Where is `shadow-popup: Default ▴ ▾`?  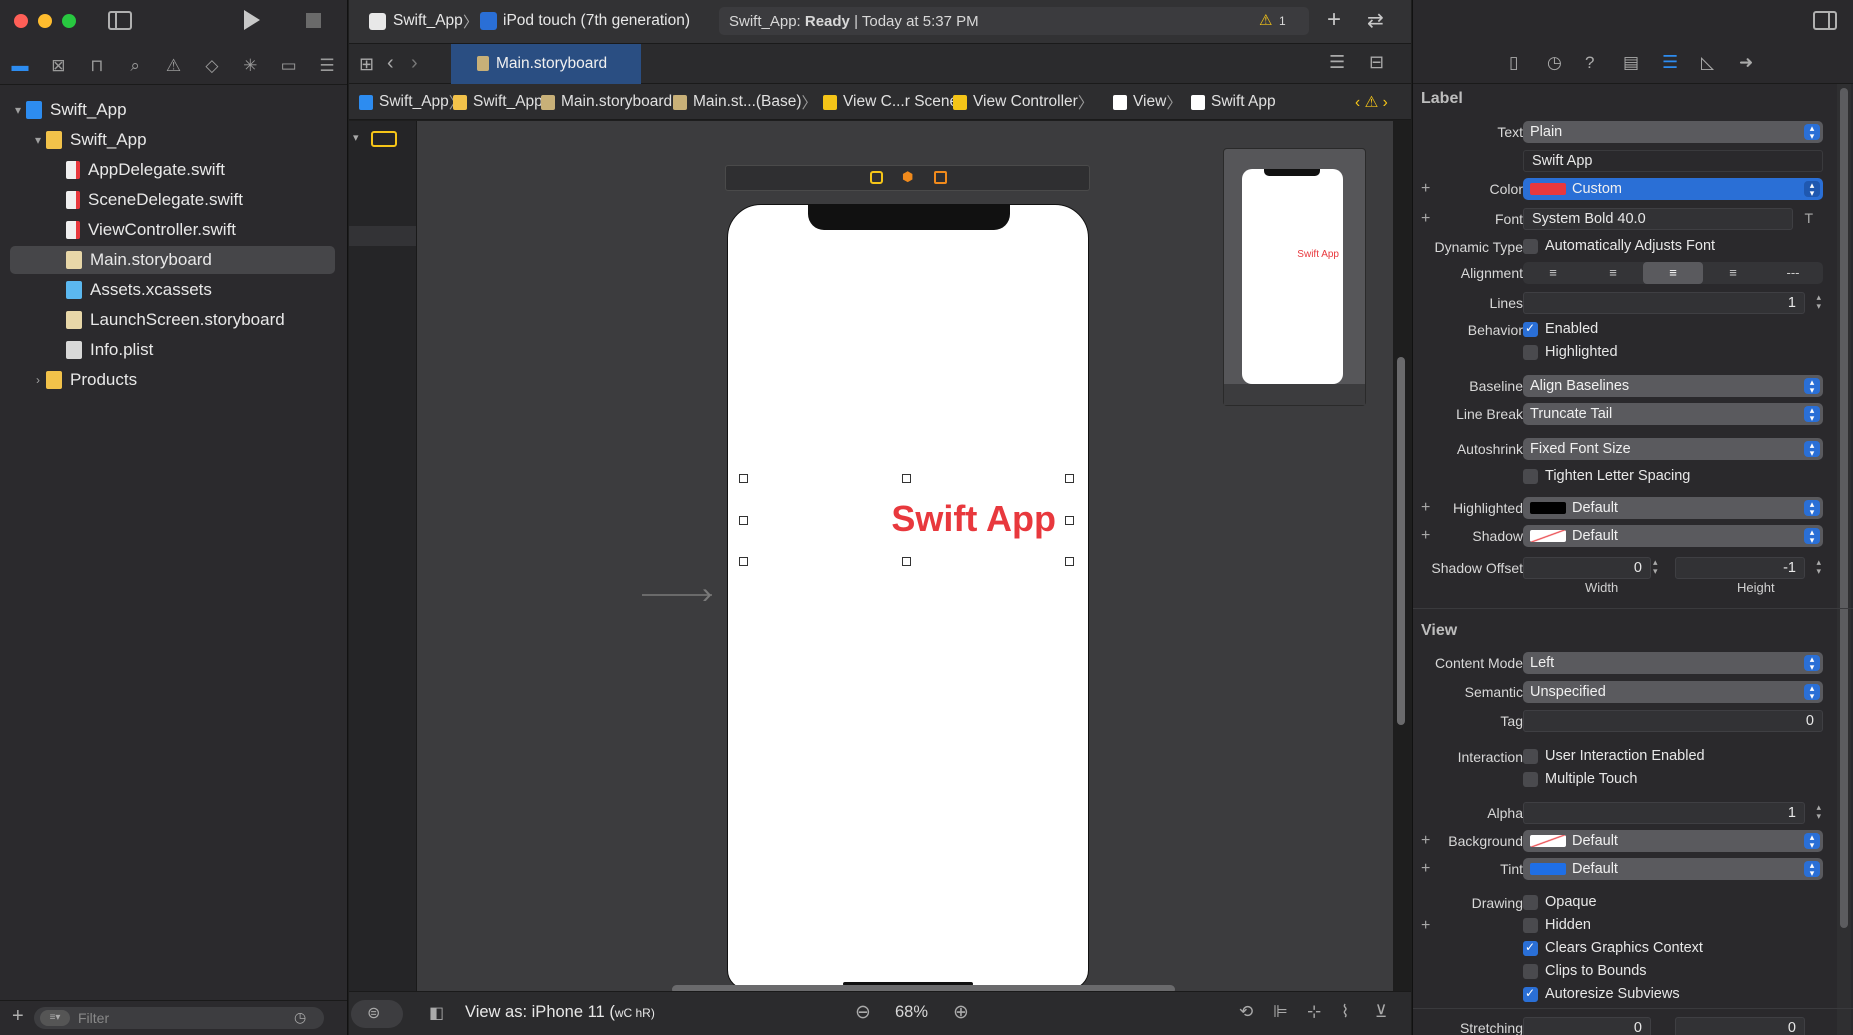
shadow-popup: Default ▴ ▾ is located at coordinates (1673, 536).